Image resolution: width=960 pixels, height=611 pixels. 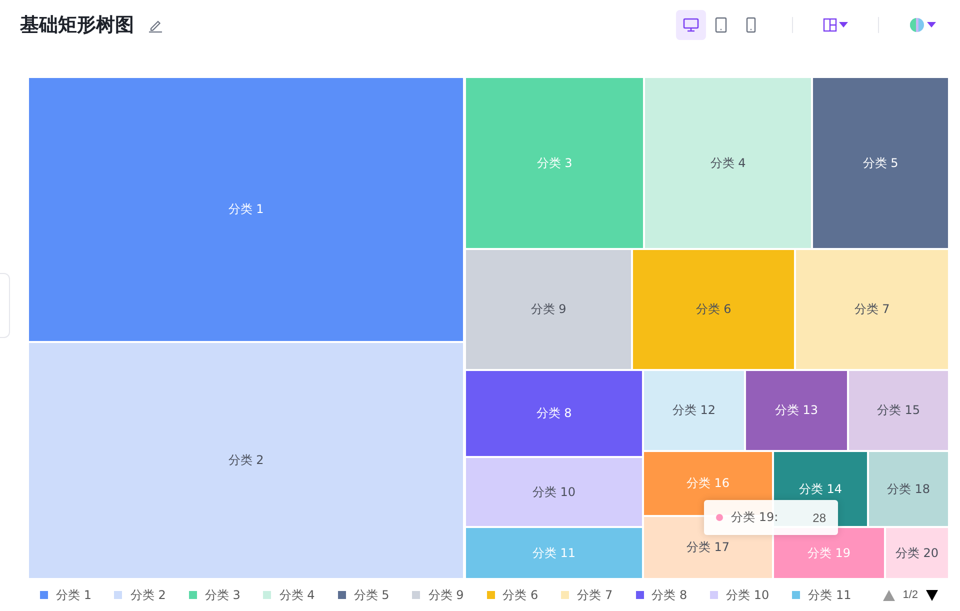 I want to click on legend-label: 分类 4, so click(x=297, y=595).